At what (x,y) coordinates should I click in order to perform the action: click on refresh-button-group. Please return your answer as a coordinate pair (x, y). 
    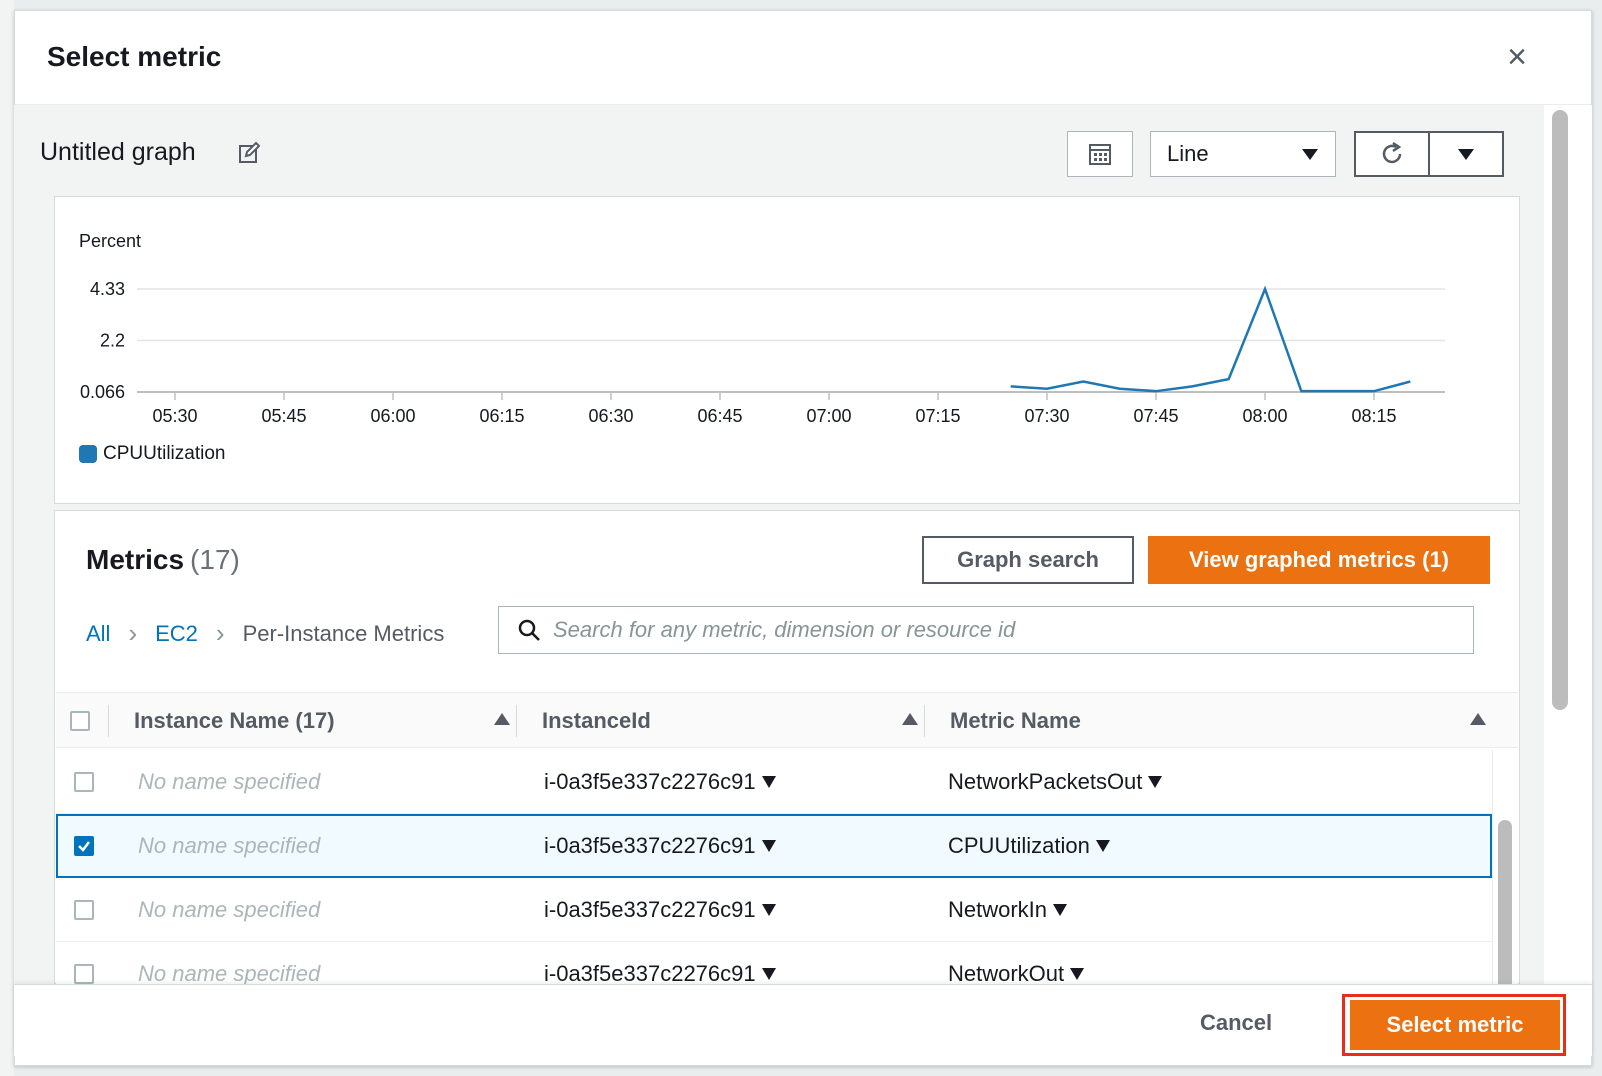
    Looking at the image, I should click on (1429, 154).